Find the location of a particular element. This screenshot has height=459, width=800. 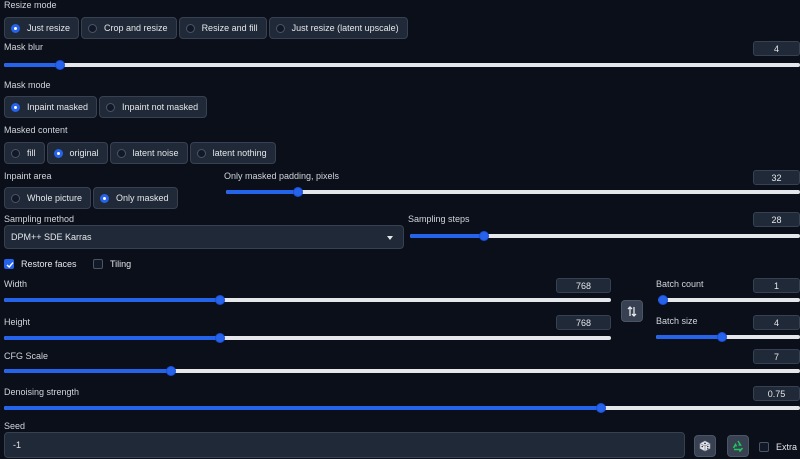

masked-content-label: Masked content is located at coordinates (36, 130).